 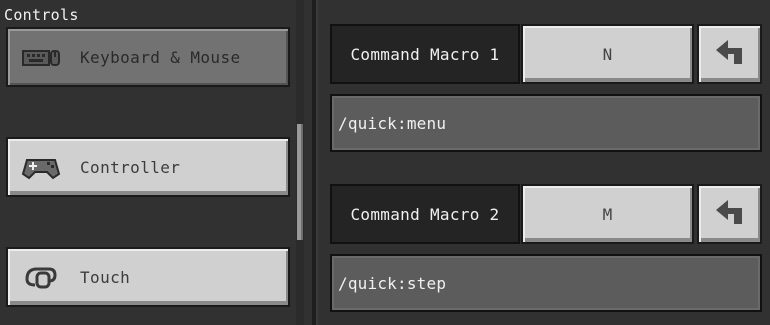 What do you see at coordinates (317, 162) in the screenshot?
I see `panel-divider-highlight` at bounding box center [317, 162].